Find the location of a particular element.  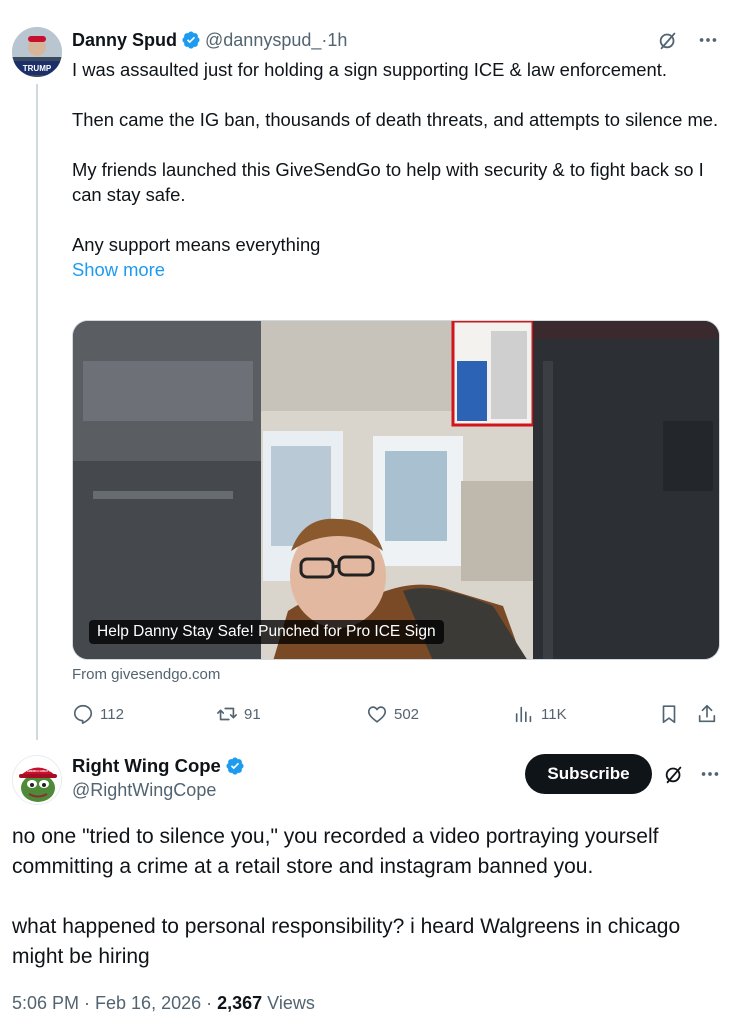

repost-button: 91 is located at coordinates (238, 714).